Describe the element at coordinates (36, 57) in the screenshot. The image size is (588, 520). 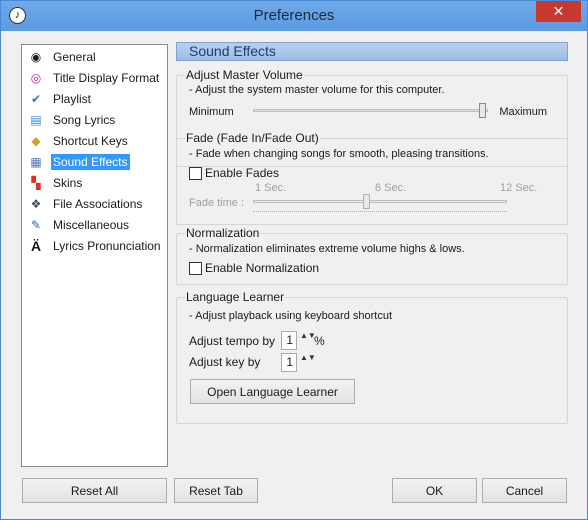
I see `speaker-icon: ◉` at that location.